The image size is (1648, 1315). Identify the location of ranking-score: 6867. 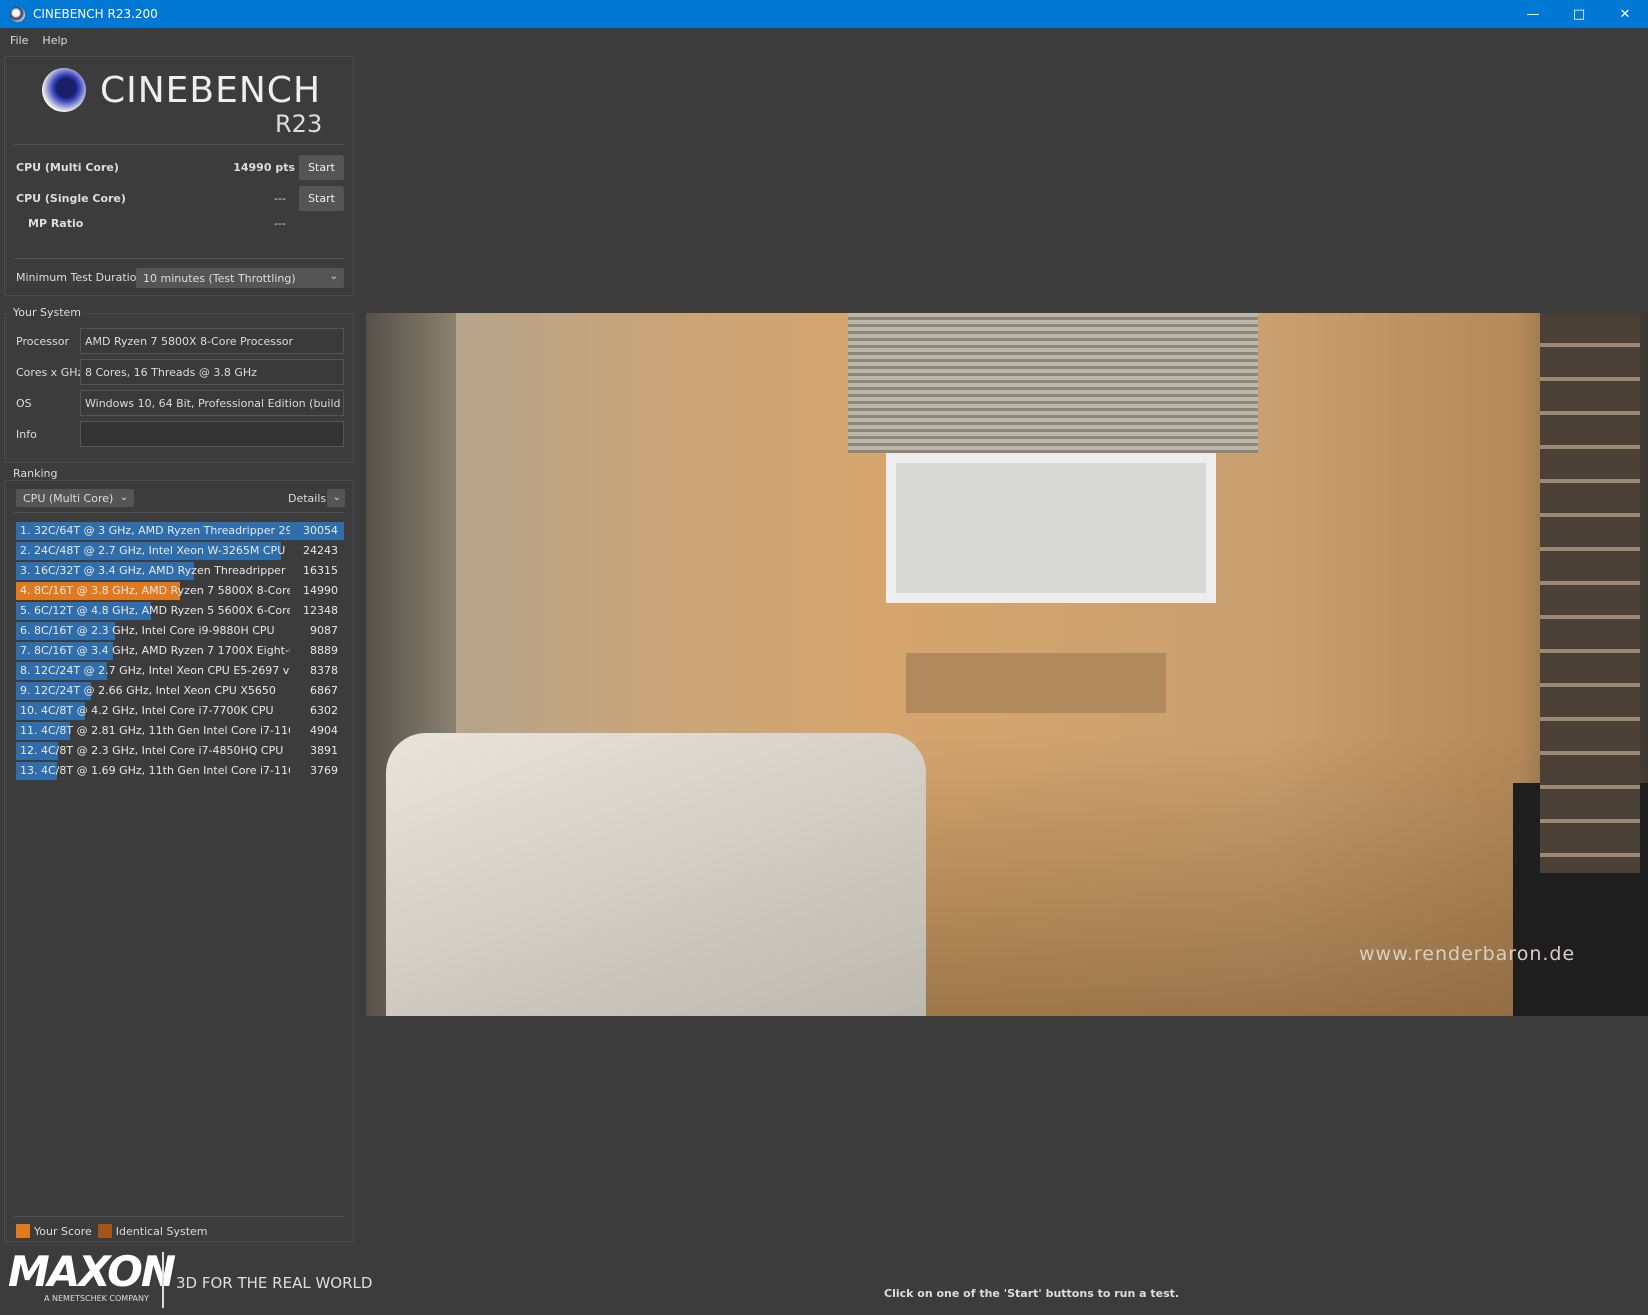
(324, 690).